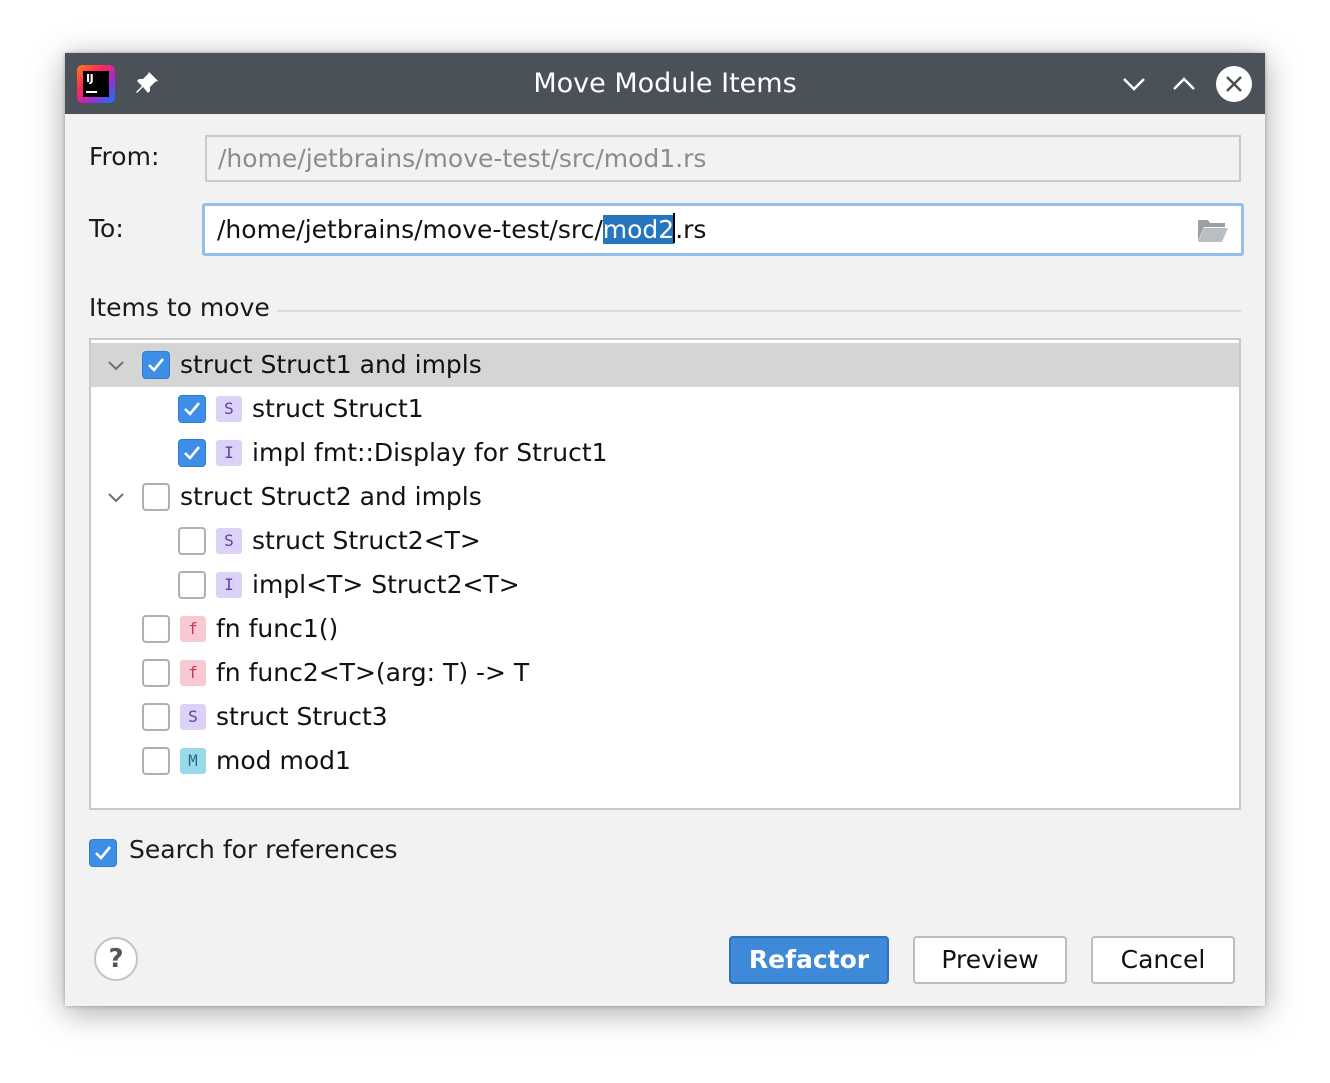 This screenshot has width=1330, height=1083. Describe the element at coordinates (179, 307) in the screenshot. I see `items-to-move-heading: Items to move` at that location.